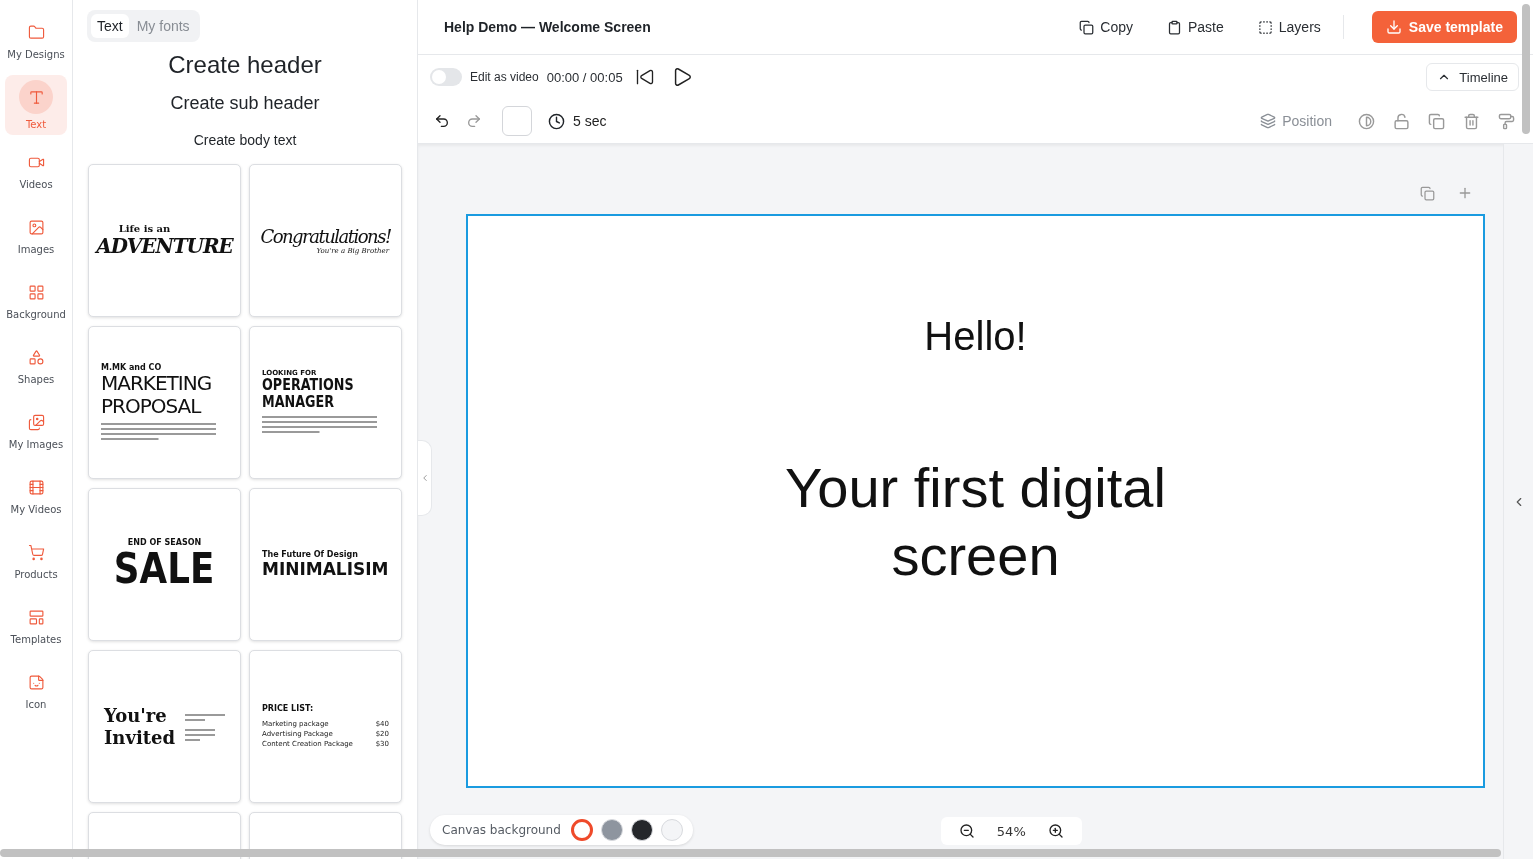 This screenshot has height=859, width=1533. I want to click on sidebar-item: My Videos, so click(36, 495).